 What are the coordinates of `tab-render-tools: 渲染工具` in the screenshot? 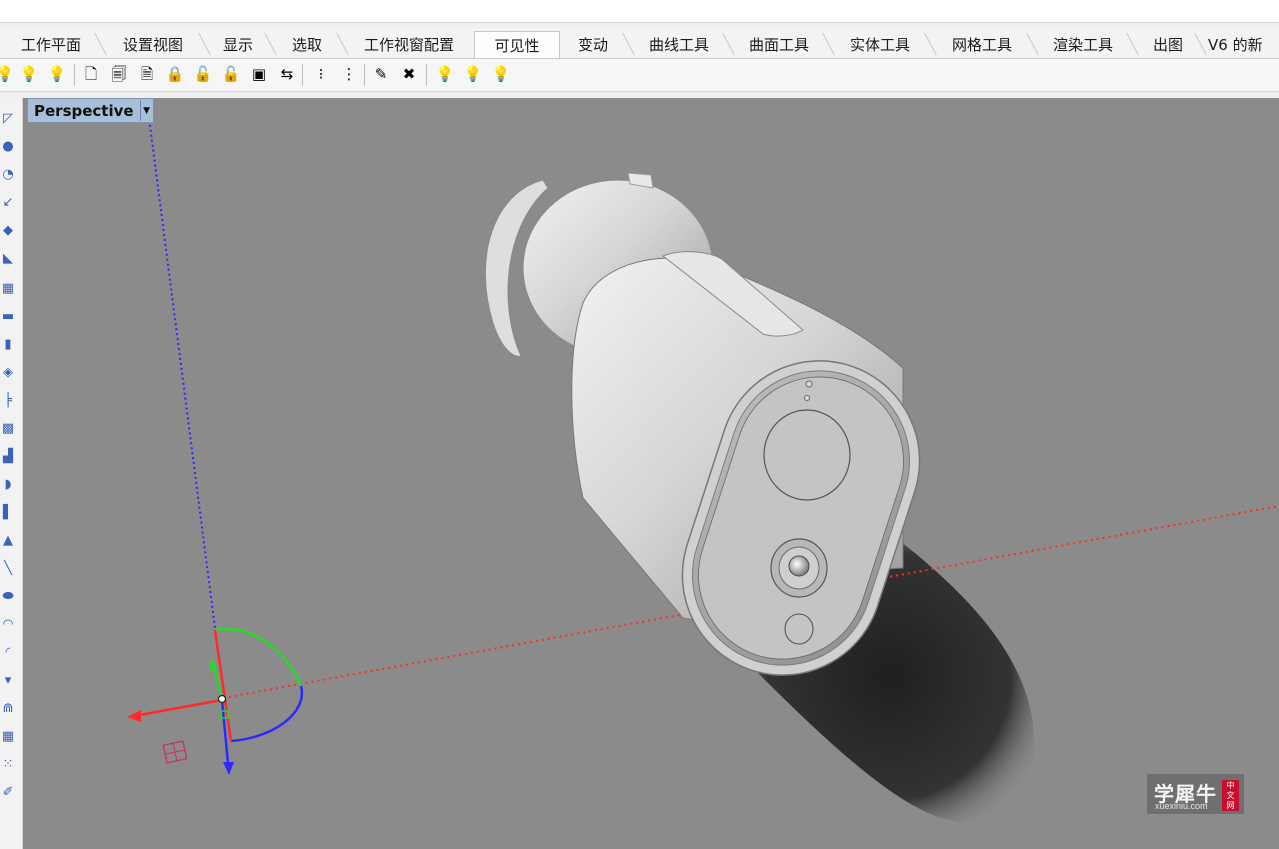 It's located at (1083, 44).